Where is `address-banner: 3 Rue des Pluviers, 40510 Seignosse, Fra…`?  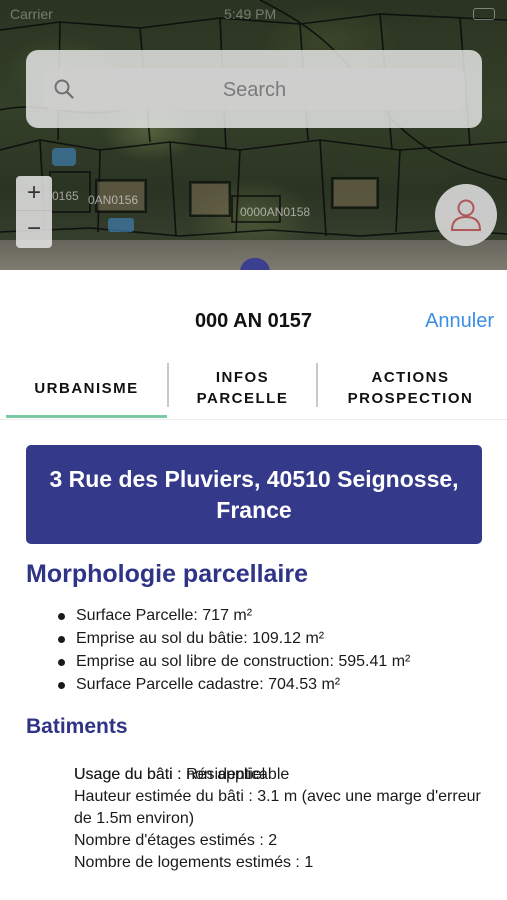 address-banner: 3 Rue des Pluviers, 40510 Seignosse, Fra… is located at coordinates (254, 494).